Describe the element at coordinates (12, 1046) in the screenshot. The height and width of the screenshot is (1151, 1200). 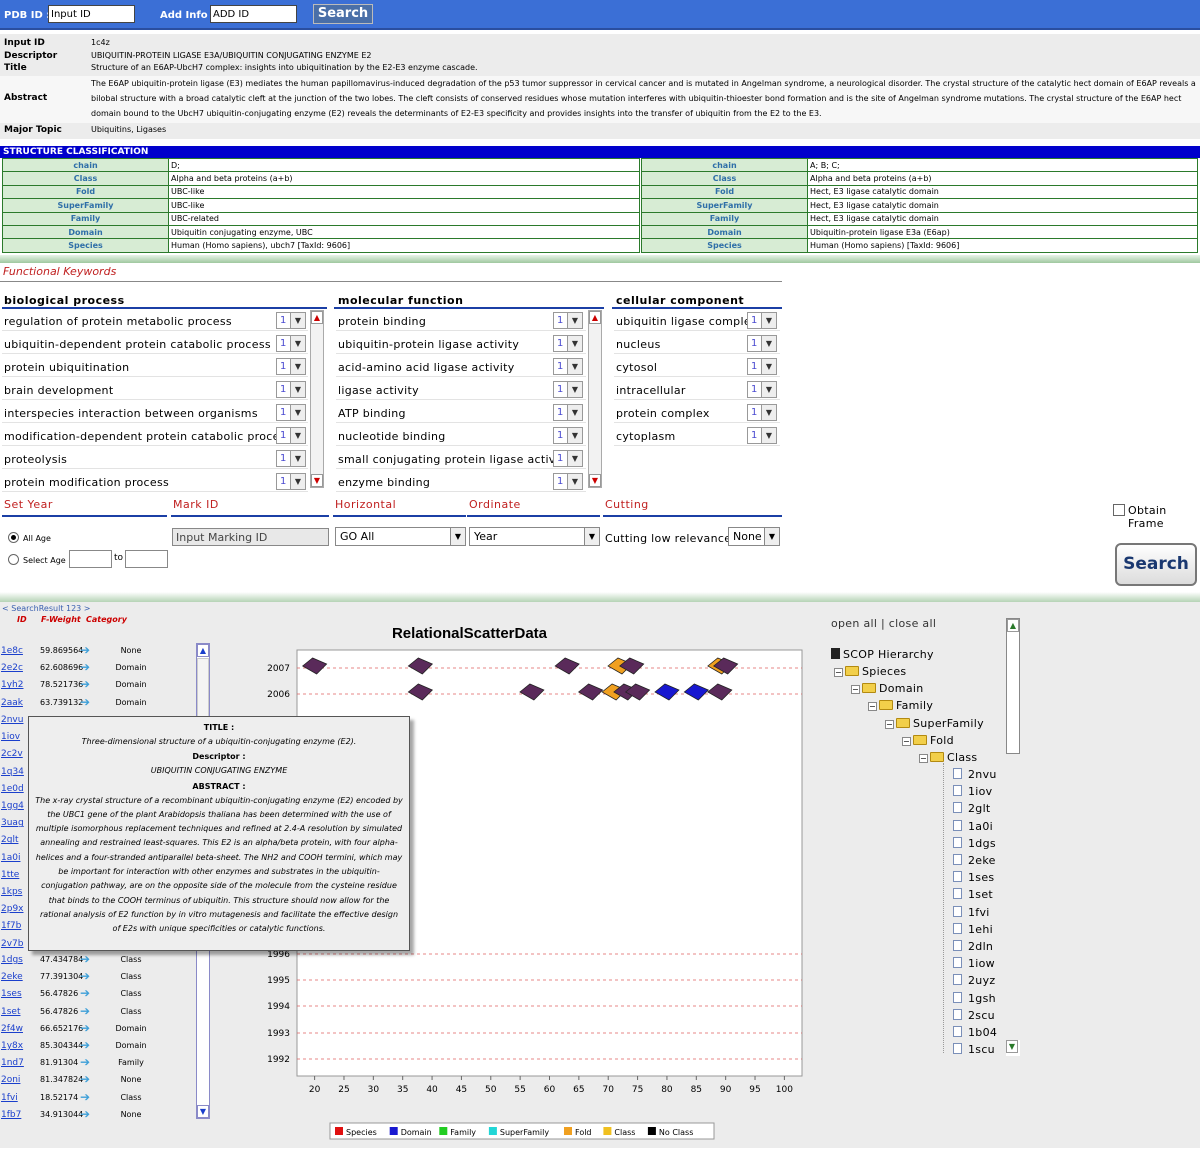
I see `result-id-link: 1y8x` at that location.